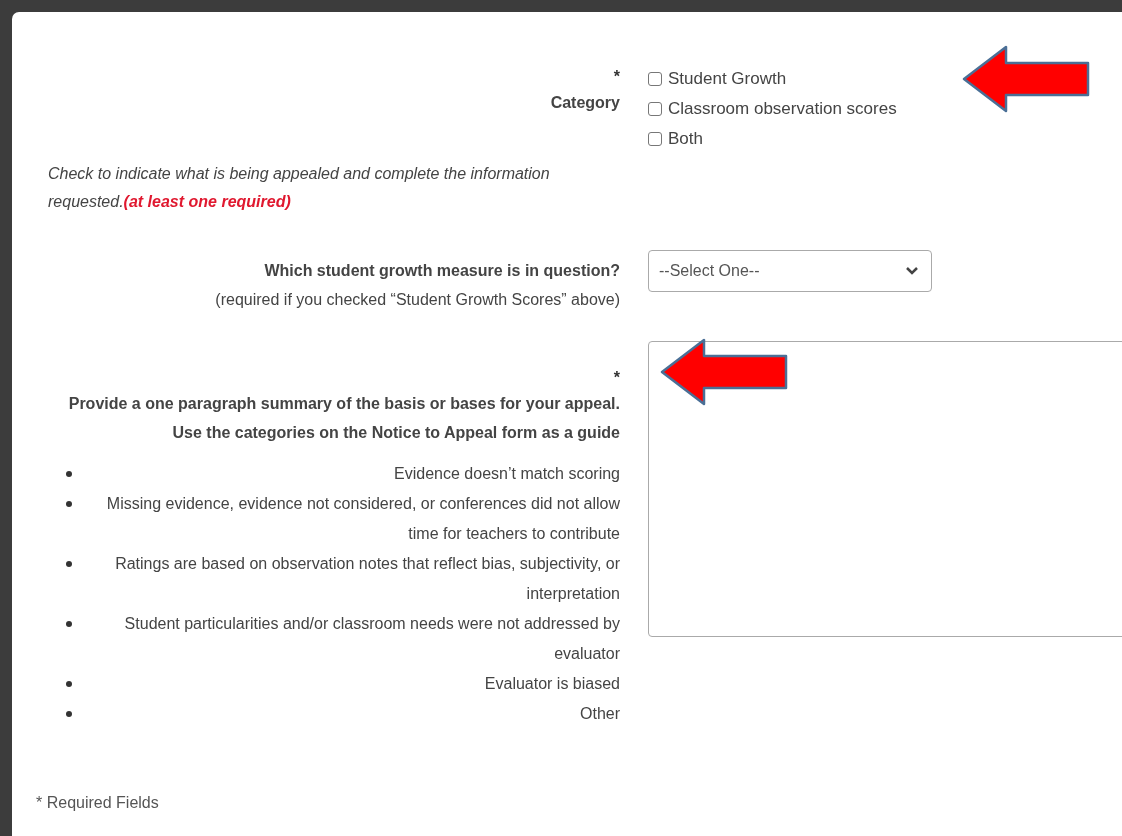 Image resolution: width=1122 pixels, height=836 pixels. Describe the element at coordinates (506, 474) in the screenshot. I see `bullet-text: Evidence doesn’t match scoring` at that location.